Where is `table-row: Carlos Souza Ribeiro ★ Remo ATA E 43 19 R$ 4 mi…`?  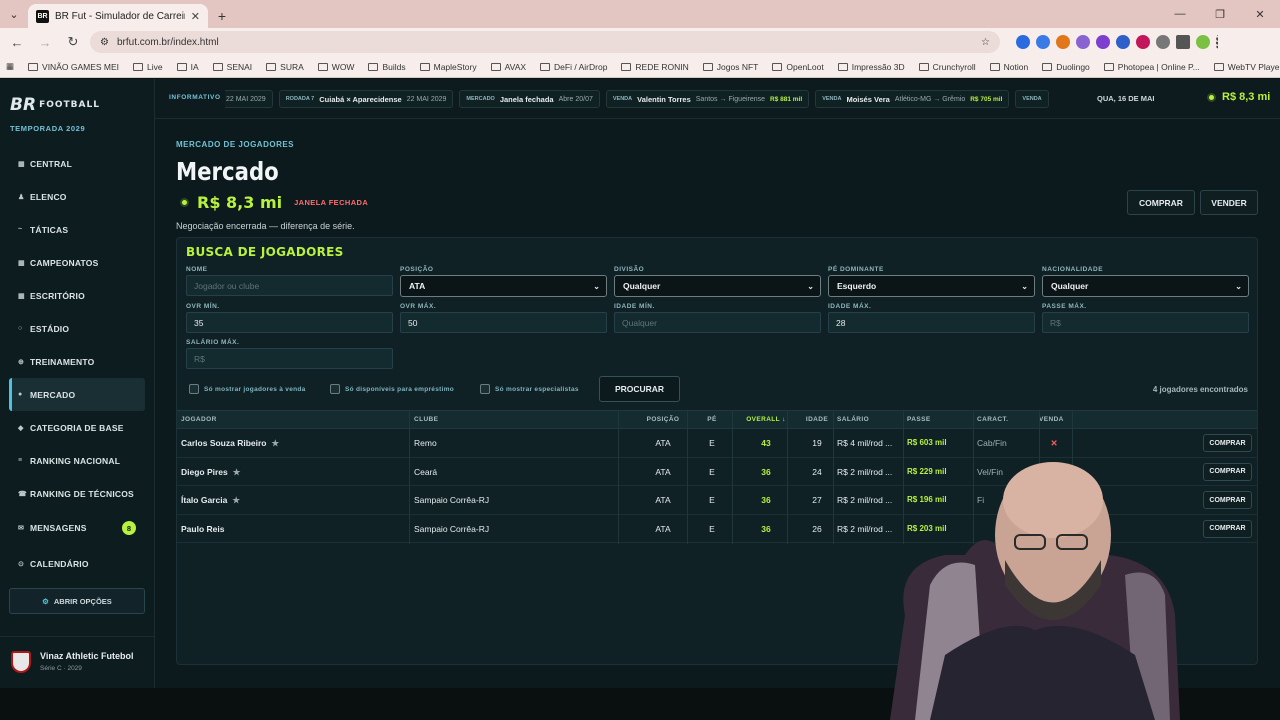 table-row: Carlos Souza Ribeiro ★ Remo ATA E 43 19 R$ 4 mi… is located at coordinates (717, 443).